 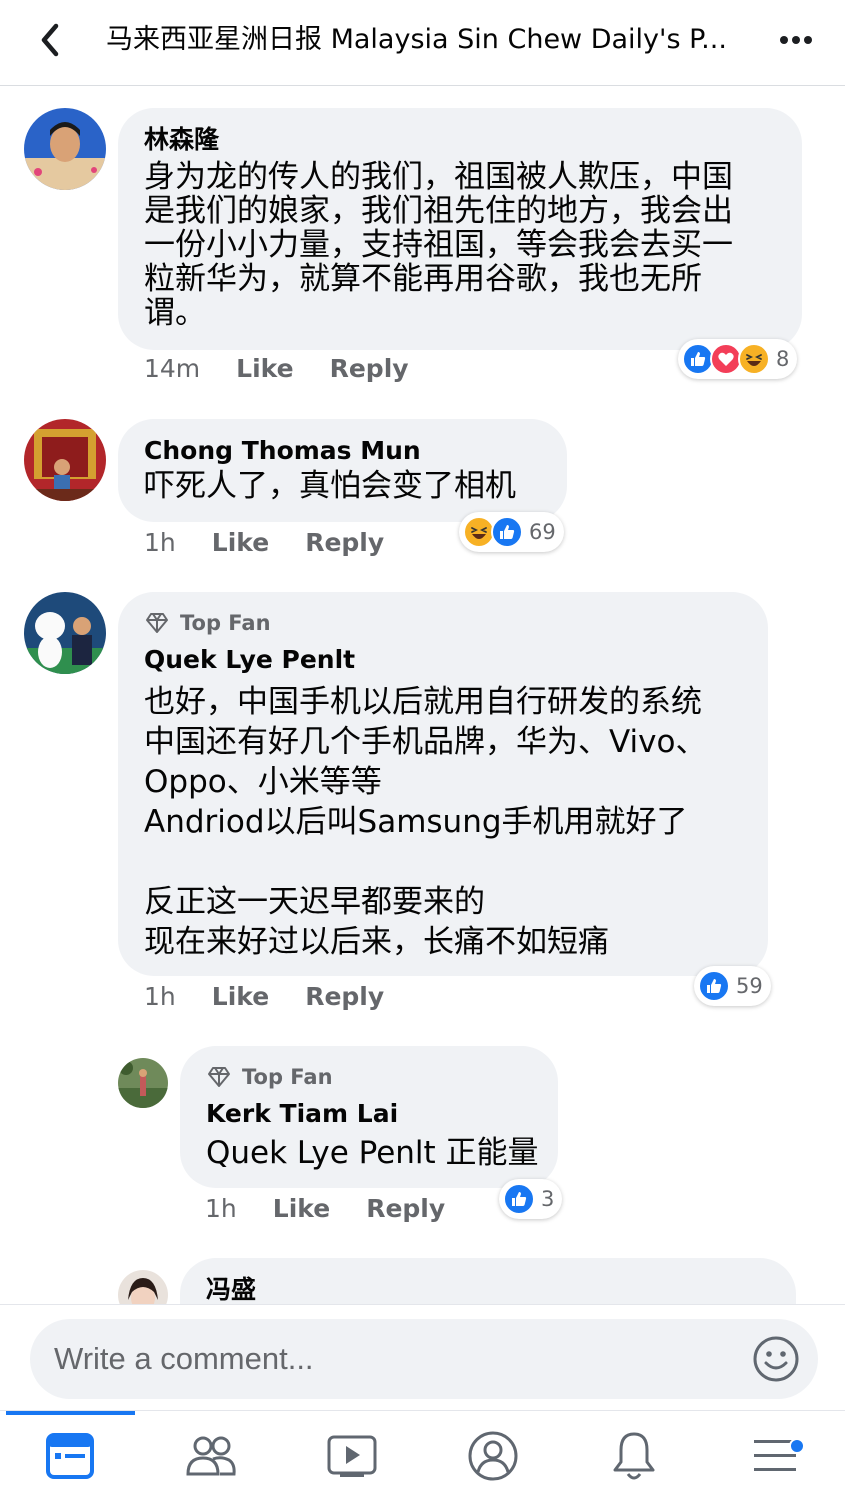 What do you see at coordinates (181, 140) in the screenshot?
I see `comment-author: 林森隆` at bounding box center [181, 140].